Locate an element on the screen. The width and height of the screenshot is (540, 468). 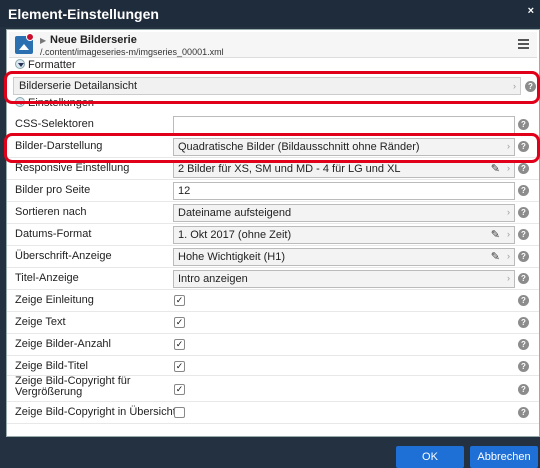
collapse-icon is located at coordinates (20, 64).